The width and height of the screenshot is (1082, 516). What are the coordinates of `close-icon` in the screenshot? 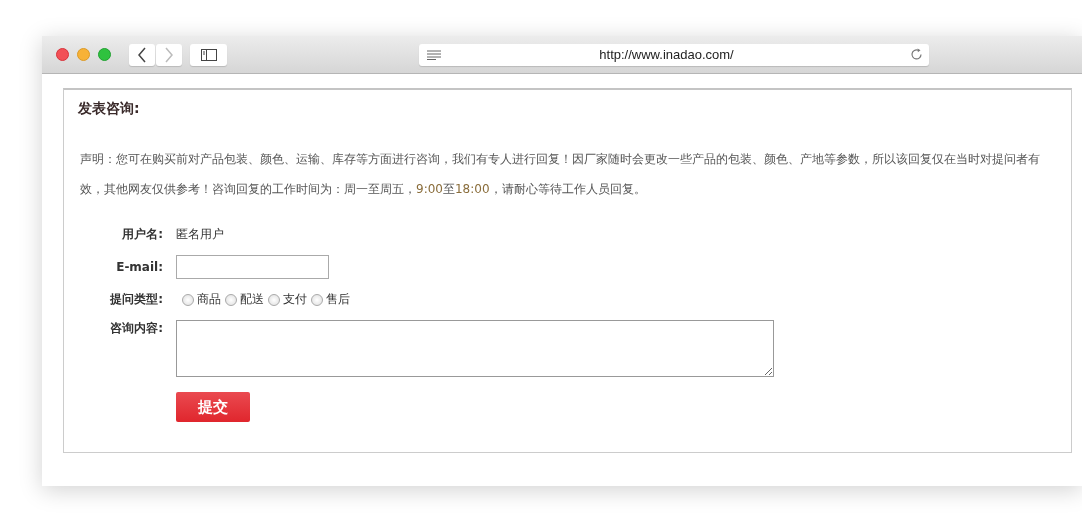 It's located at (62, 54).